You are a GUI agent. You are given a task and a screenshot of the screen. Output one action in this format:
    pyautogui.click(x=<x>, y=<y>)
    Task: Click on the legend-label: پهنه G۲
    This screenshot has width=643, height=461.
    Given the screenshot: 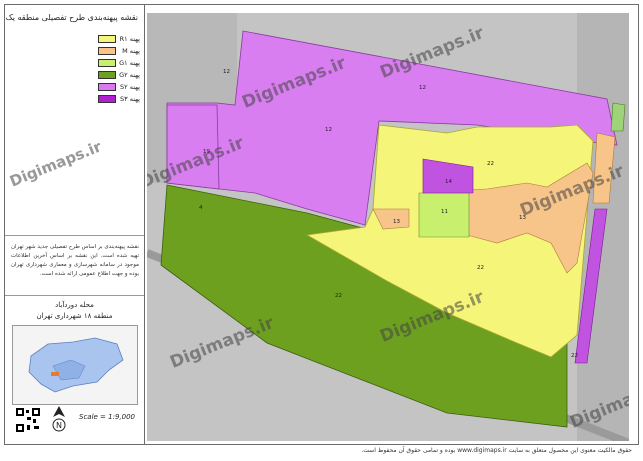 What is the action you would take?
    pyautogui.click(x=129, y=75)
    